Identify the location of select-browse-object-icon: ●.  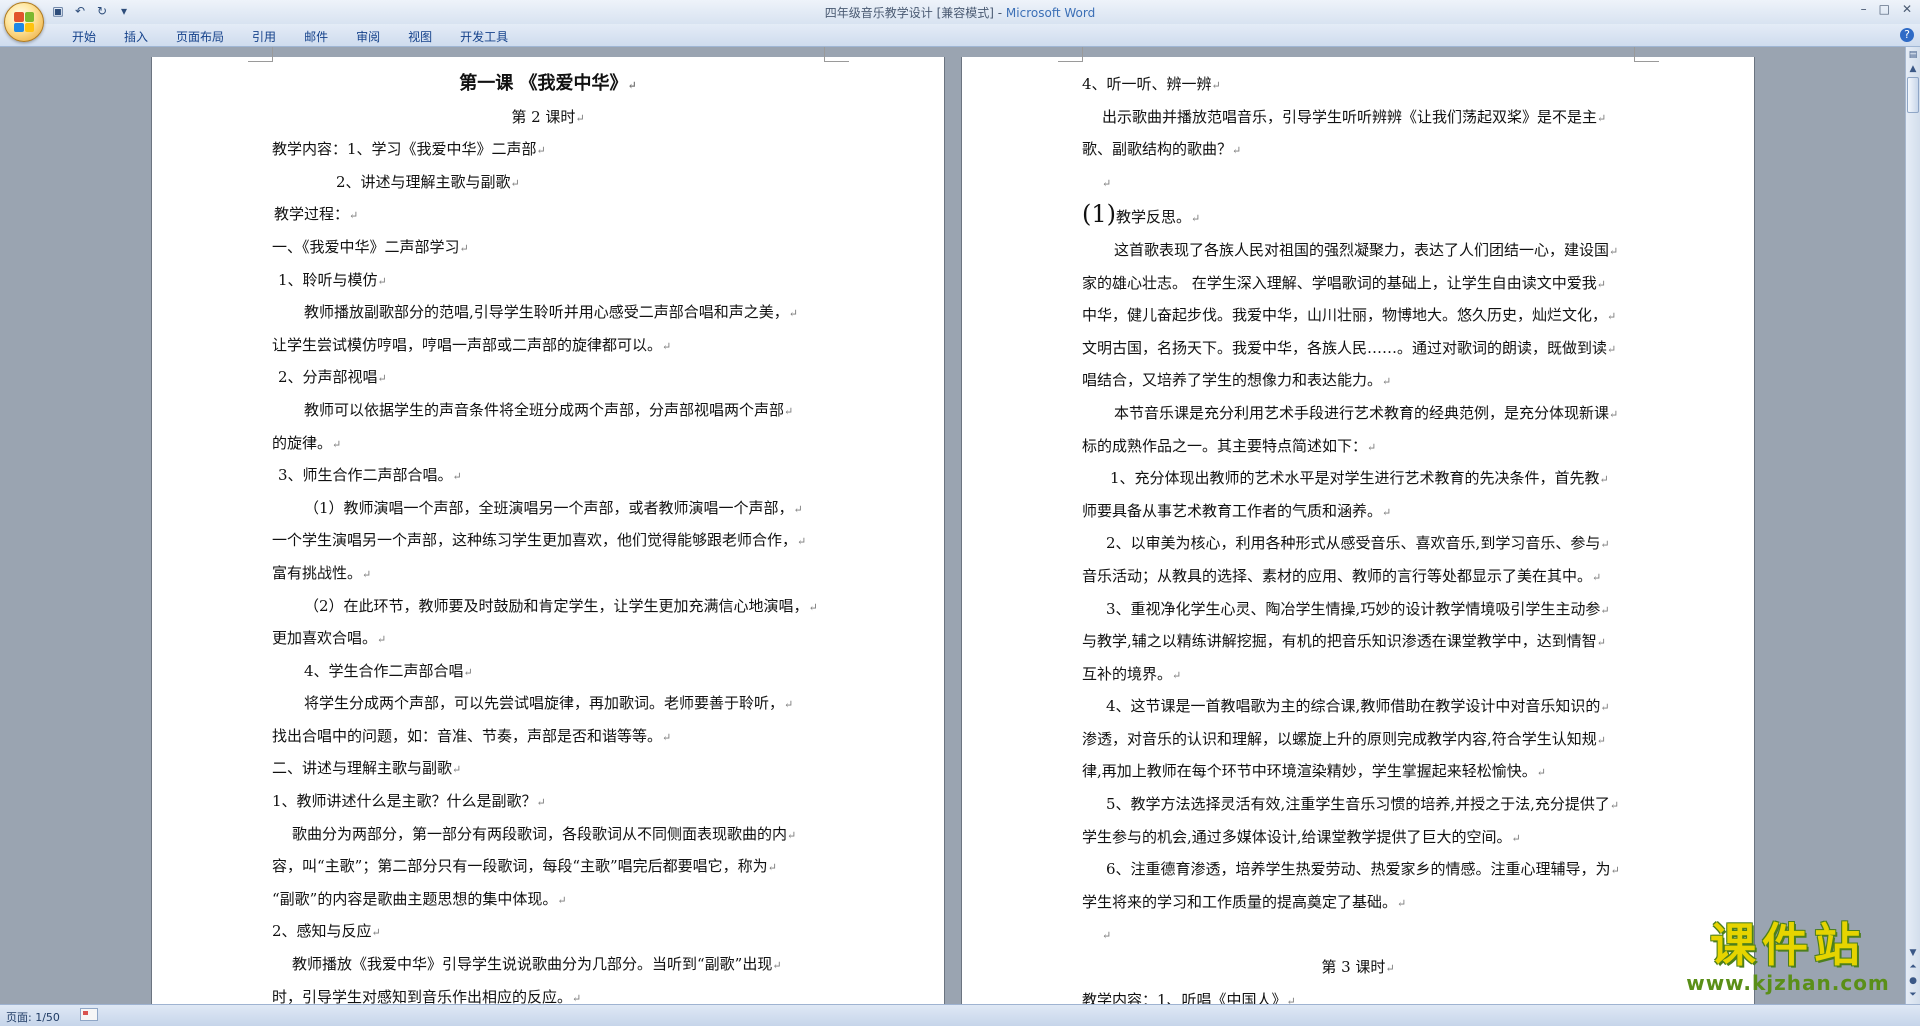
(1913, 981).